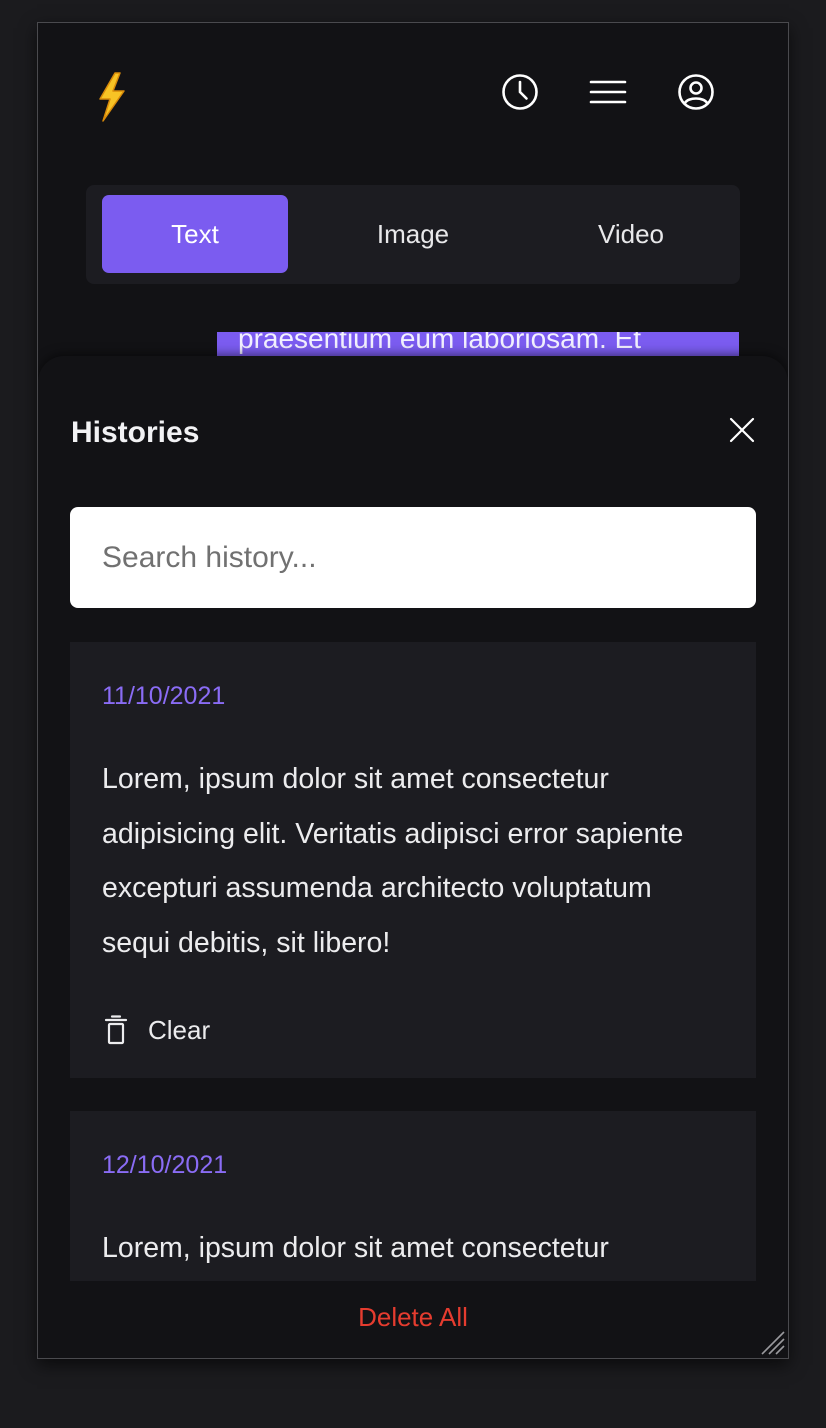 Image resolution: width=826 pixels, height=1428 pixels. What do you see at coordinates (742, 430) in the screenshot?
I see `close-icon` at bounding box center [742, 430].